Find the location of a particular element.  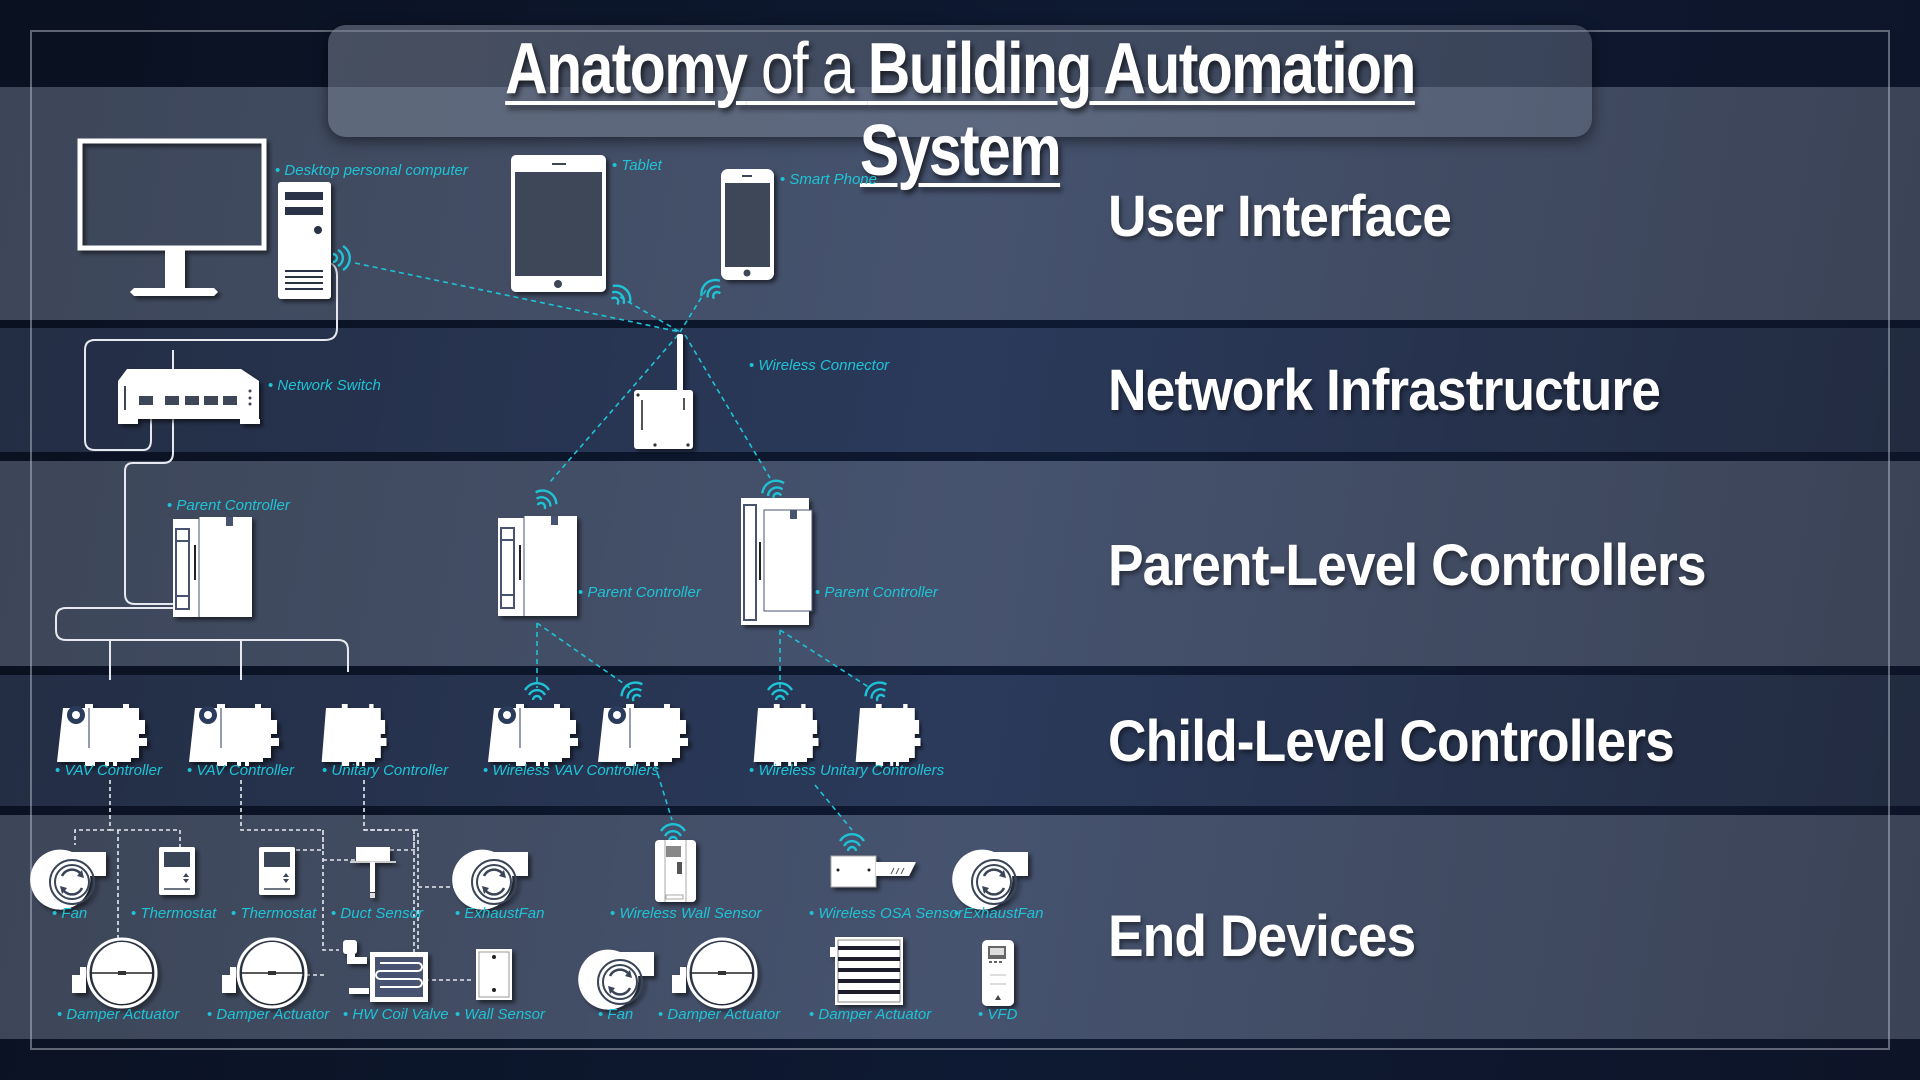

label-wireless-vav-controllers: Wireless VAV Controllers is located at coordinates (571, 770).